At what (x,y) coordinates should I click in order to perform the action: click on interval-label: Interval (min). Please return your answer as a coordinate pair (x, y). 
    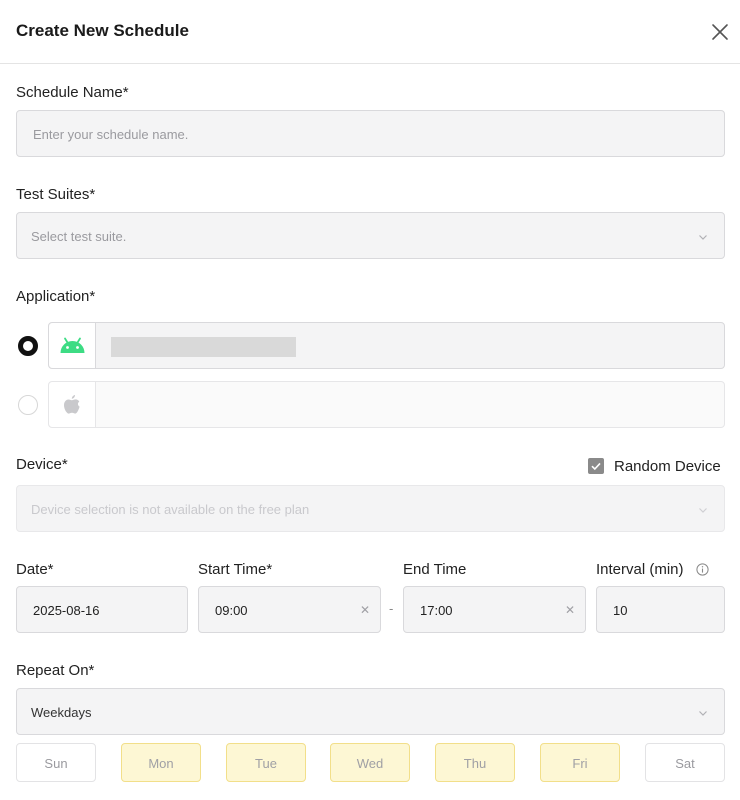
    Looking at the image, I should click on (640, 569).